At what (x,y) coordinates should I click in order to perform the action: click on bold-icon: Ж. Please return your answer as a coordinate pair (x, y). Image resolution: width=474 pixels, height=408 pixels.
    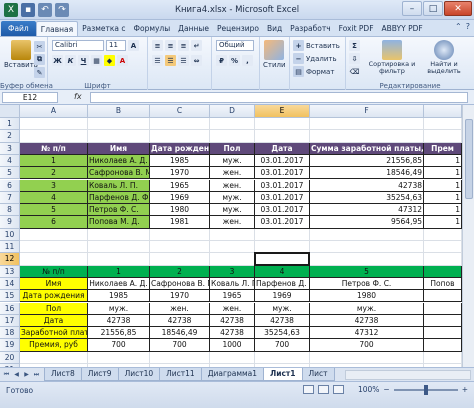
    Looking at the image, I should click on (57, 60).